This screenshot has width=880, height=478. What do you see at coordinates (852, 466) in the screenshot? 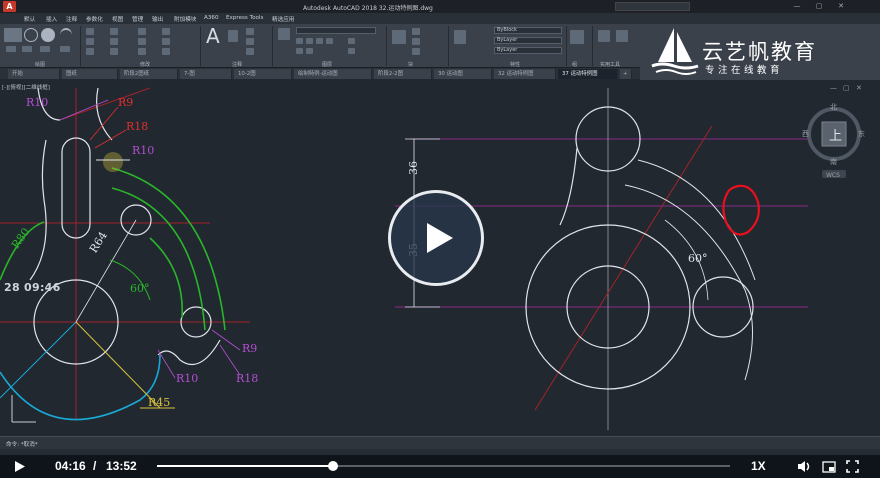
I see `fullscreen-icon` at bounding box center [852, 466].